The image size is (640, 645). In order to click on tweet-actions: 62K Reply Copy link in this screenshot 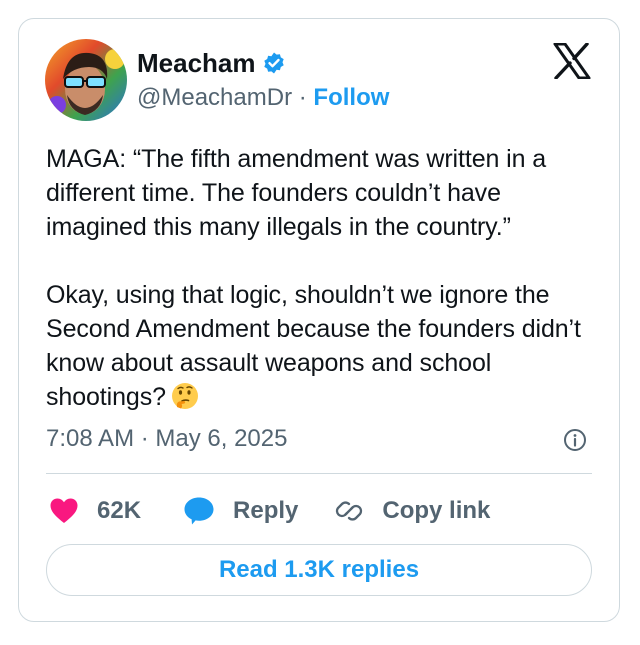, I will do `click(269, 511)`.